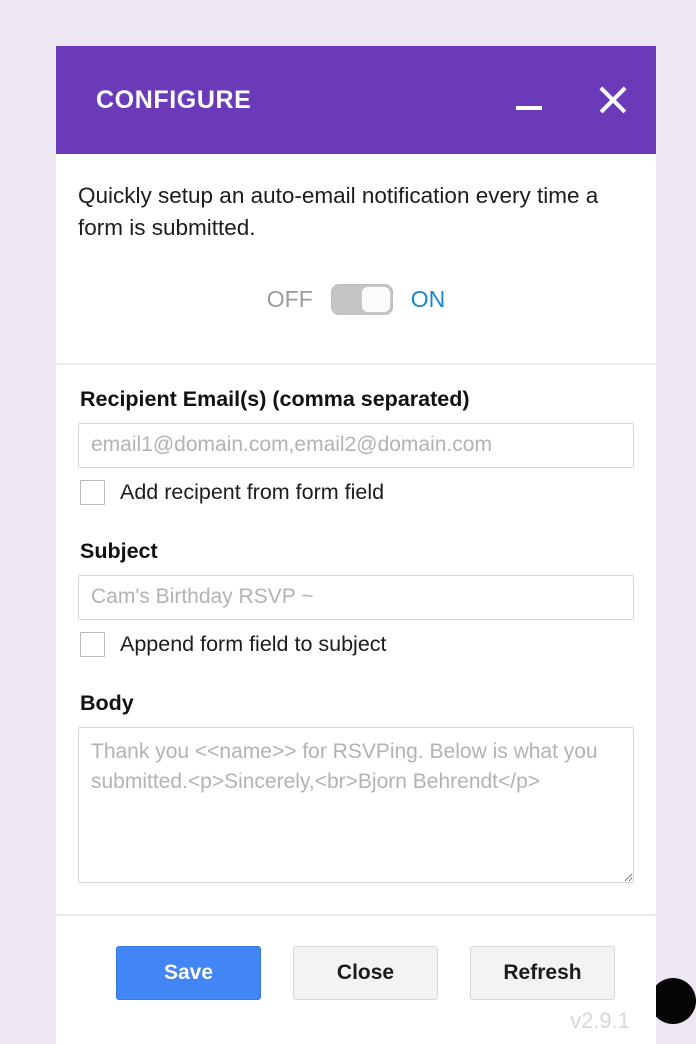 Image resolution: width=696 pixels, height=1044 pixels. I want to click on body-textarea, so click(356, 804).